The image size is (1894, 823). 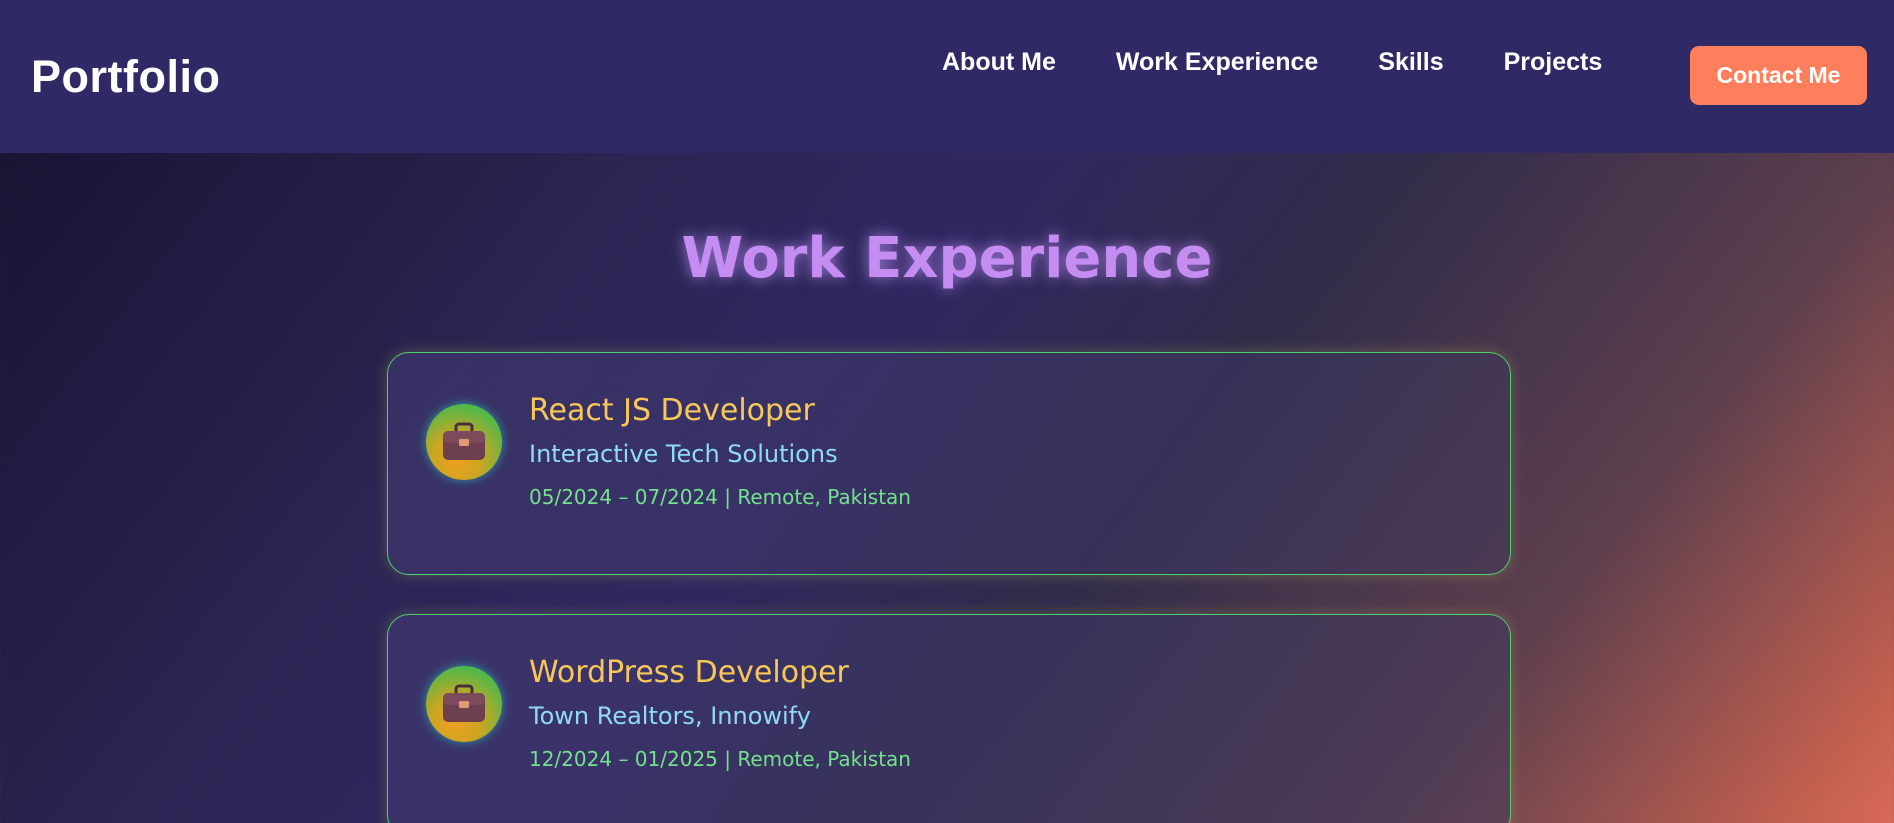 I want to click on nav-link-projects: Projects, so click(x=1553, y=62).